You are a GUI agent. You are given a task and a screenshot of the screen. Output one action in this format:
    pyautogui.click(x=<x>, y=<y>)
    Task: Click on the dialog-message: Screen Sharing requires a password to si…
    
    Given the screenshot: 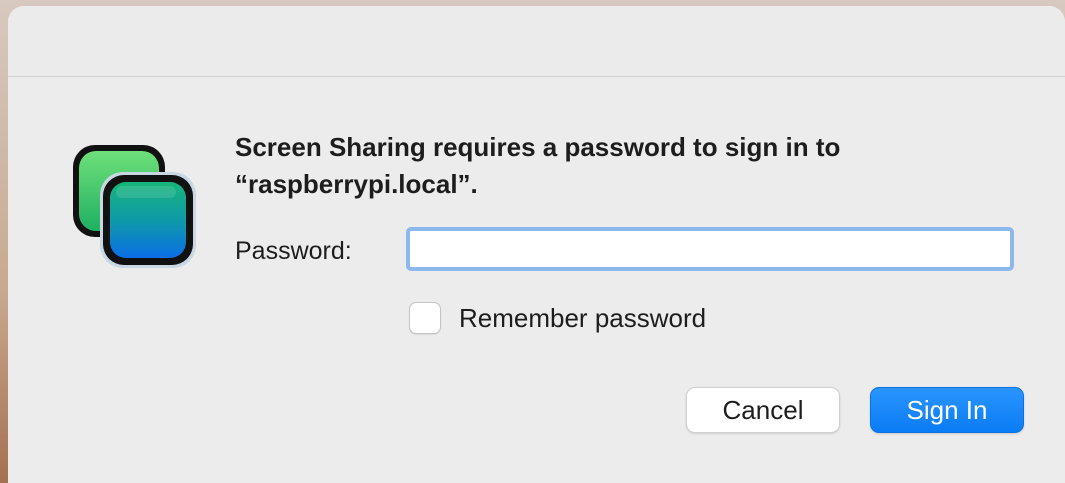 What is the action you would take?
    pyautogui.click(x=538, y=165)
    